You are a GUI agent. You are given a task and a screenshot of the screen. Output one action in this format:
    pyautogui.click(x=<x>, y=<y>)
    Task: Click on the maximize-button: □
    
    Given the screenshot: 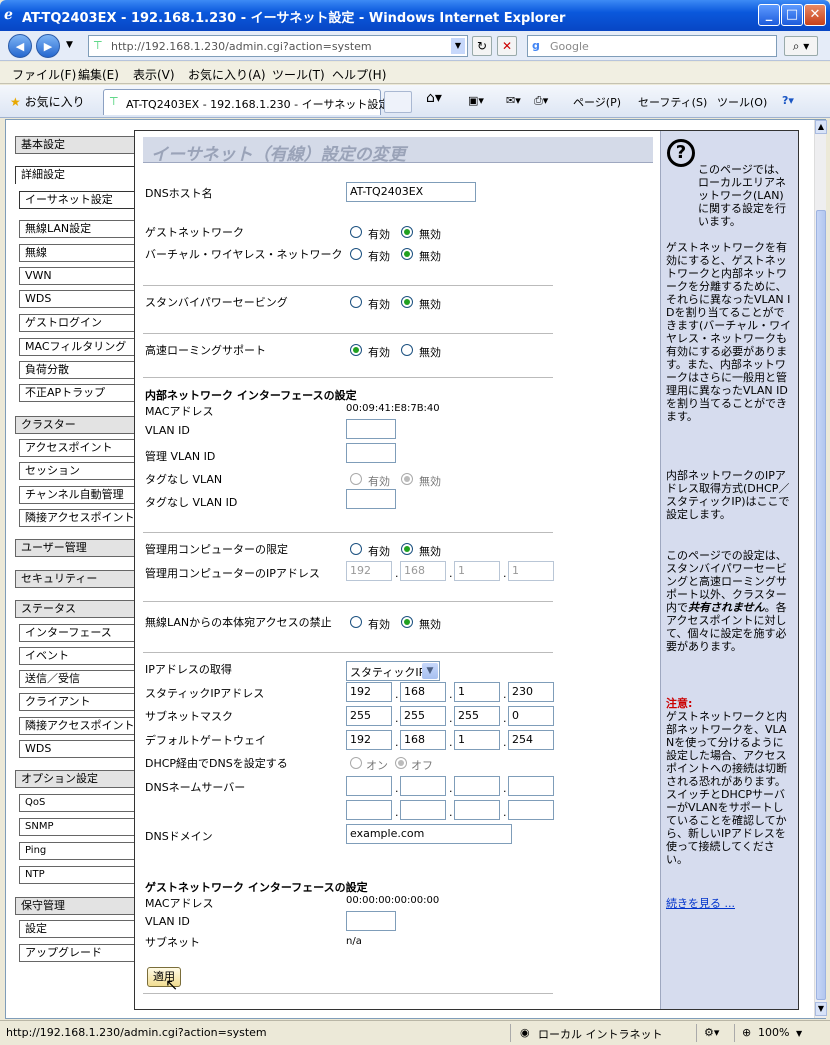 What is the action you would take?
    pyautogui.click(x=792, y=15)
    